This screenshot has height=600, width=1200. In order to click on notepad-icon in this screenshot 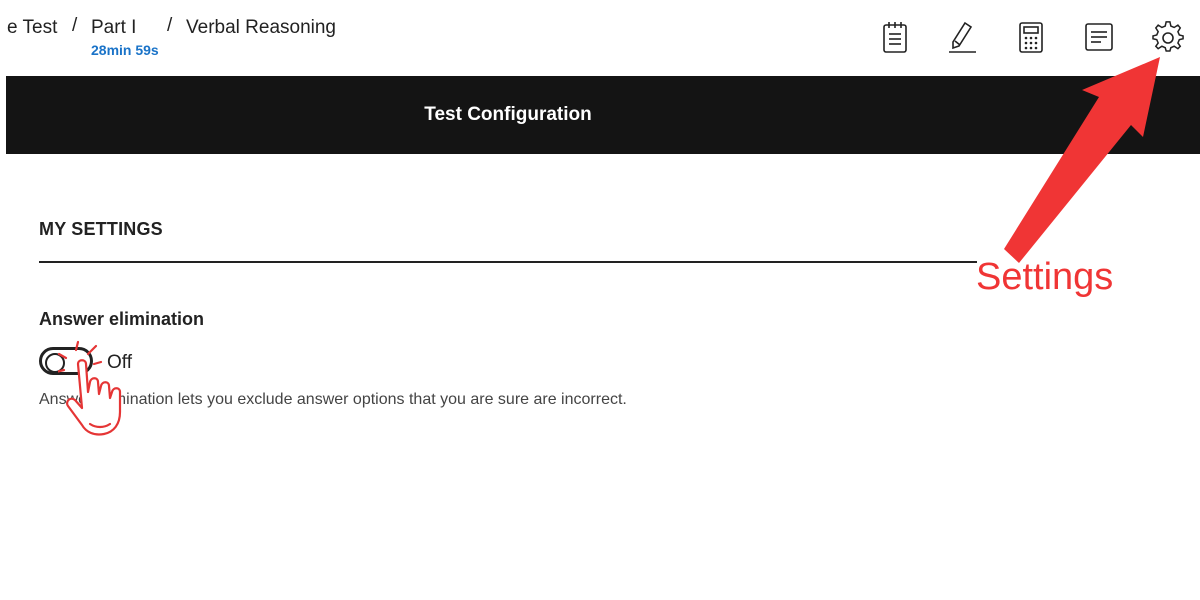, I will do `click(895, 37)`.